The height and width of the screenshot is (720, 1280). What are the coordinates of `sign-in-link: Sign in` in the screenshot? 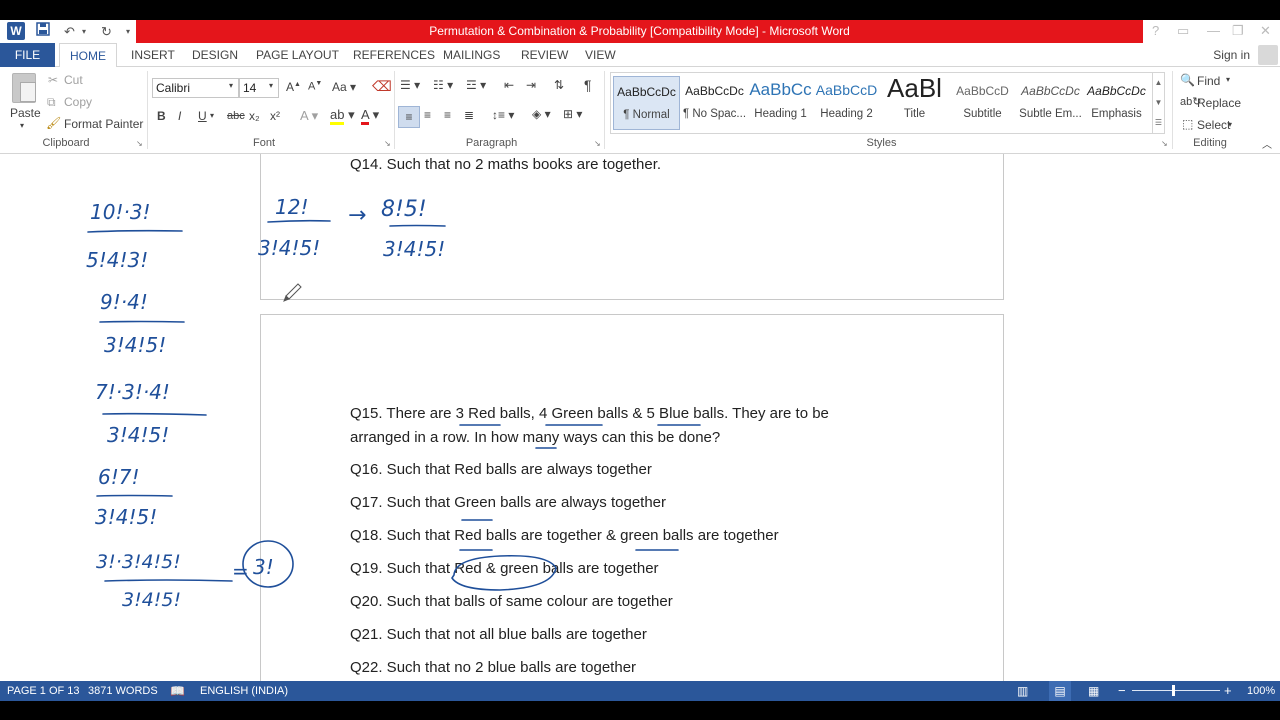 It's located at (1231, 55).